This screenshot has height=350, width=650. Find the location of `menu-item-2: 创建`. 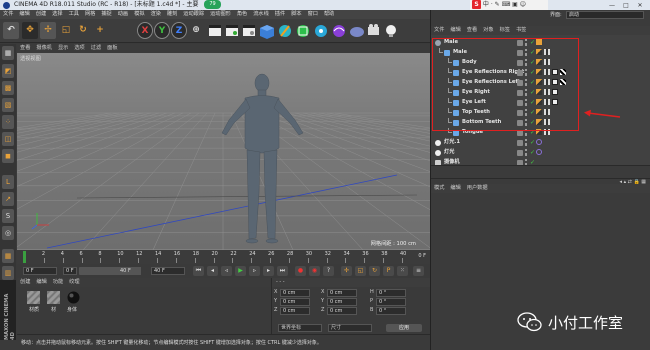

menu-item-2: 创建 is located at coordinates (41, 14).